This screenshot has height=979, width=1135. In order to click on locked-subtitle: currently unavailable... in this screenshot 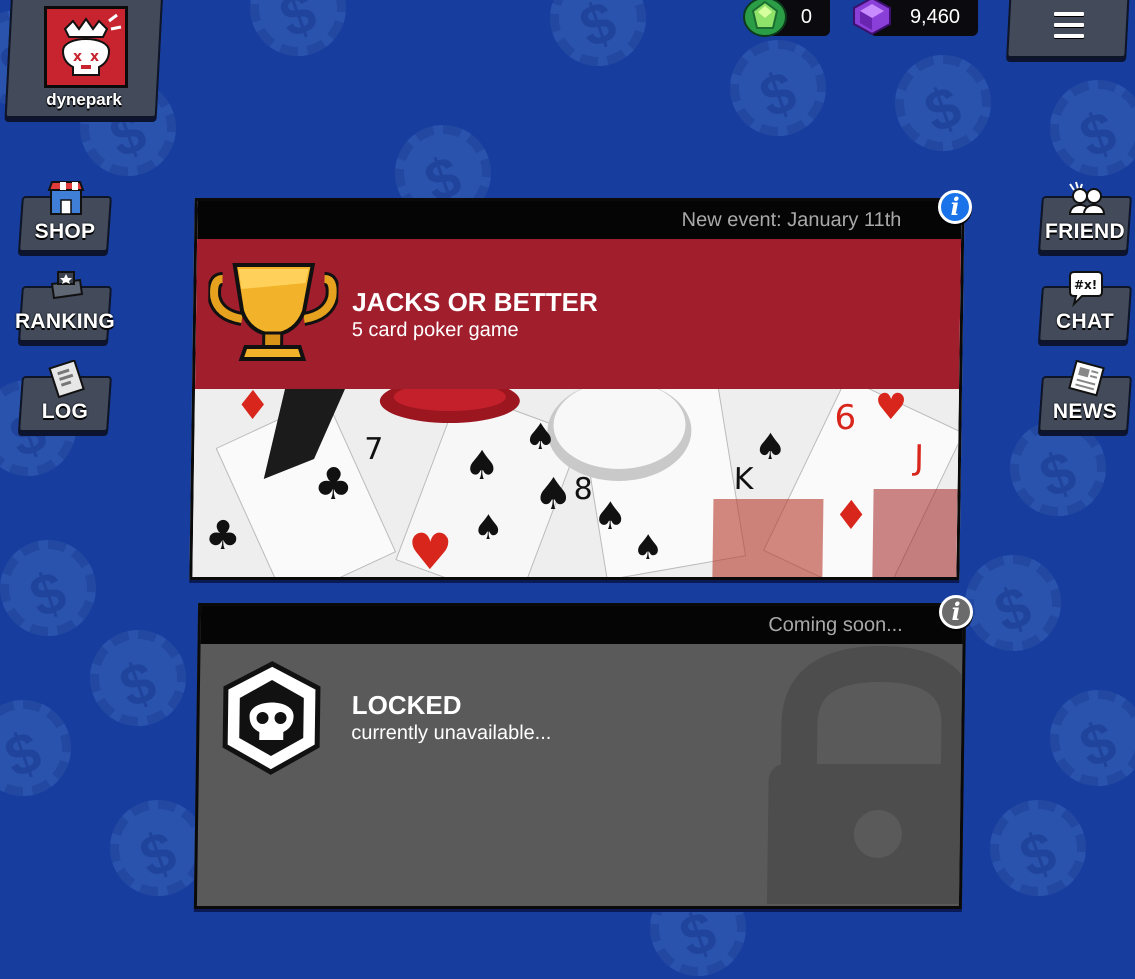, I will do `click(451, 733)`.